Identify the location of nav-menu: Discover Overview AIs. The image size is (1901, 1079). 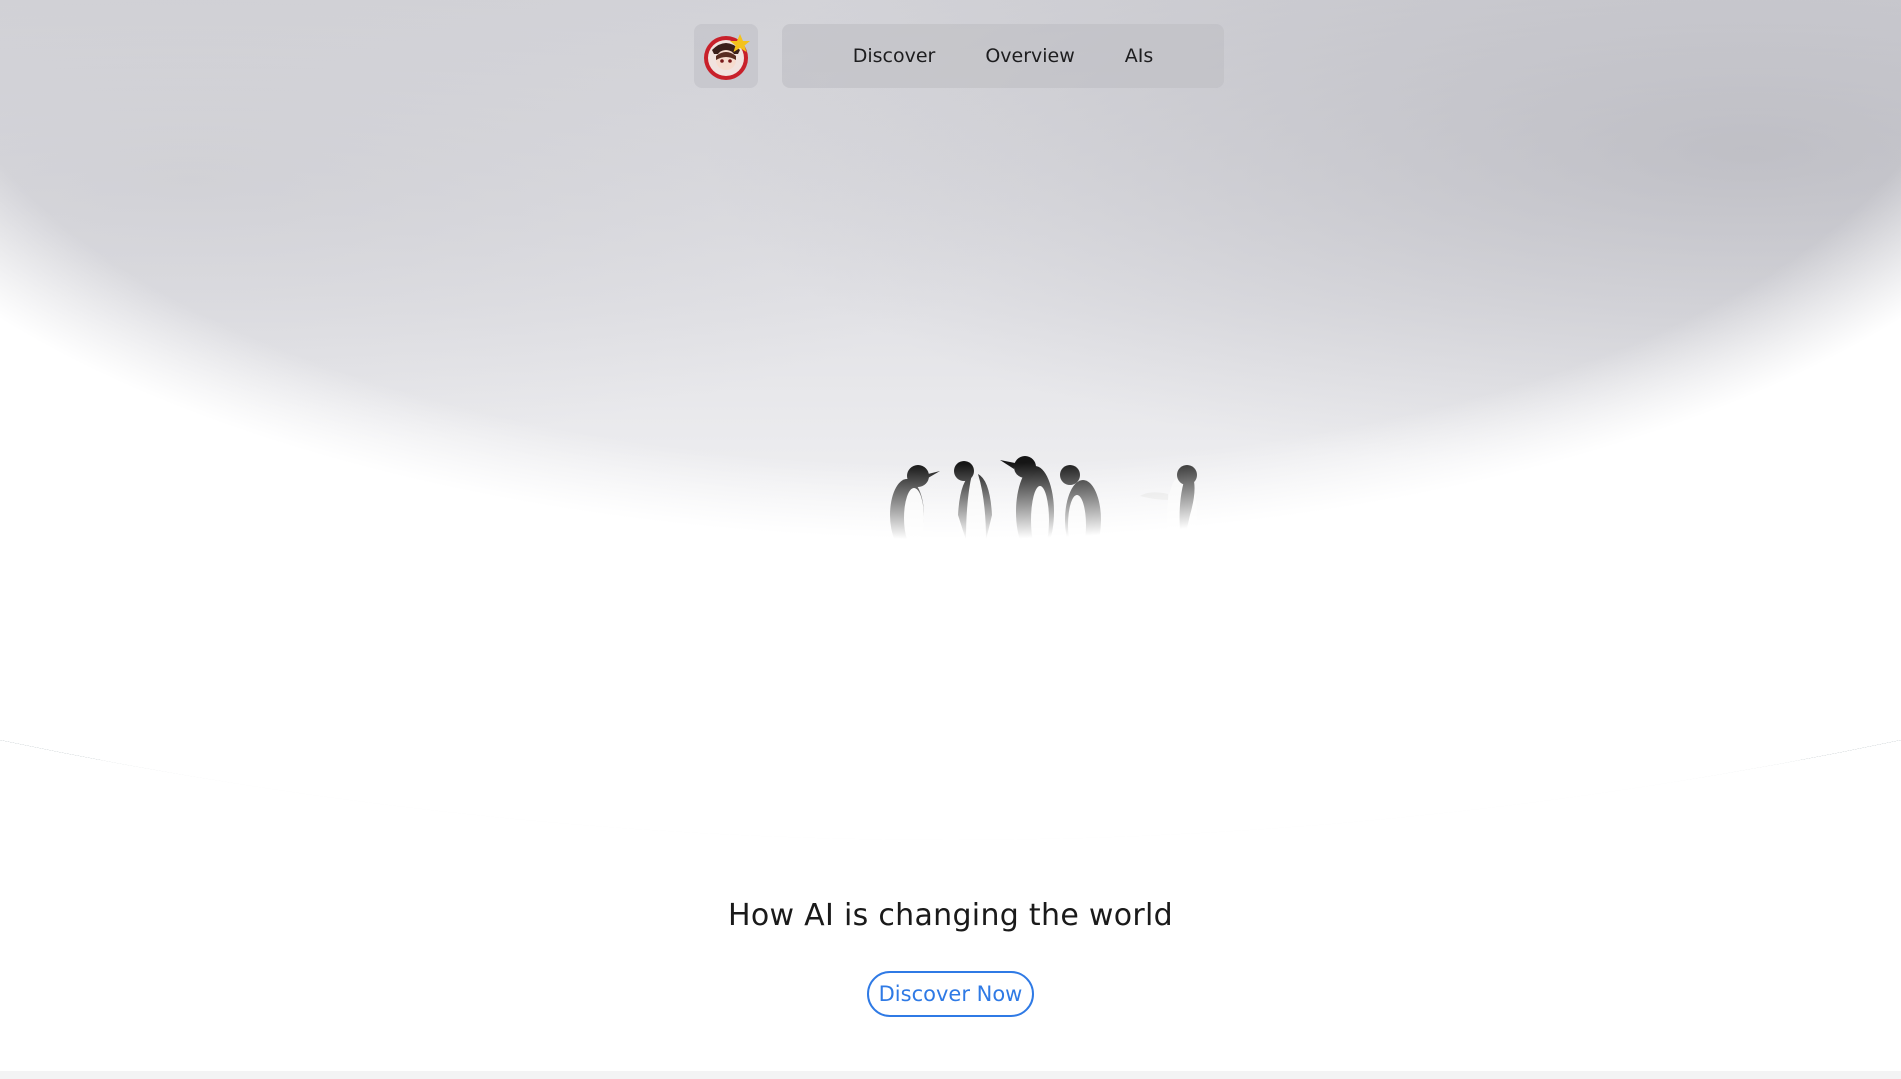
(1003, 56).